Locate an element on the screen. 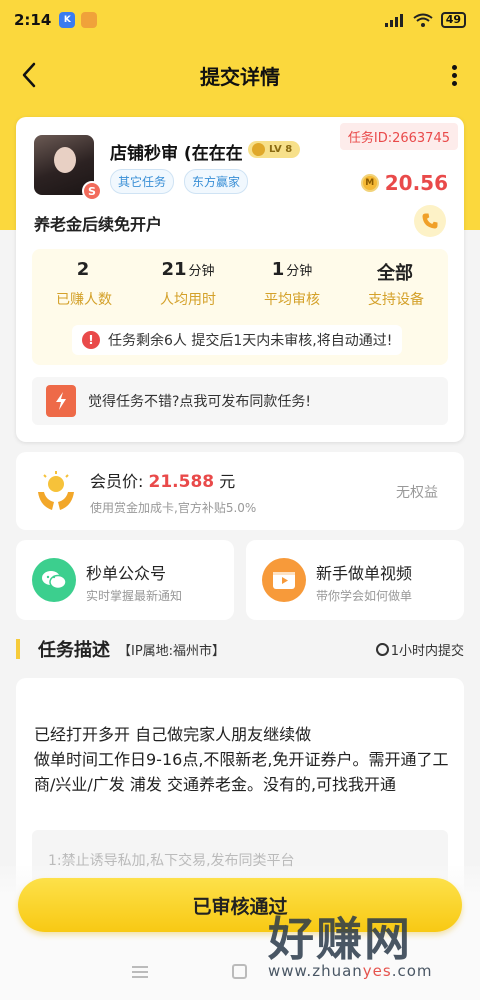 This screenshot has height=1000, width=480. alert-icon: ! is located at coordinates (91, 340).